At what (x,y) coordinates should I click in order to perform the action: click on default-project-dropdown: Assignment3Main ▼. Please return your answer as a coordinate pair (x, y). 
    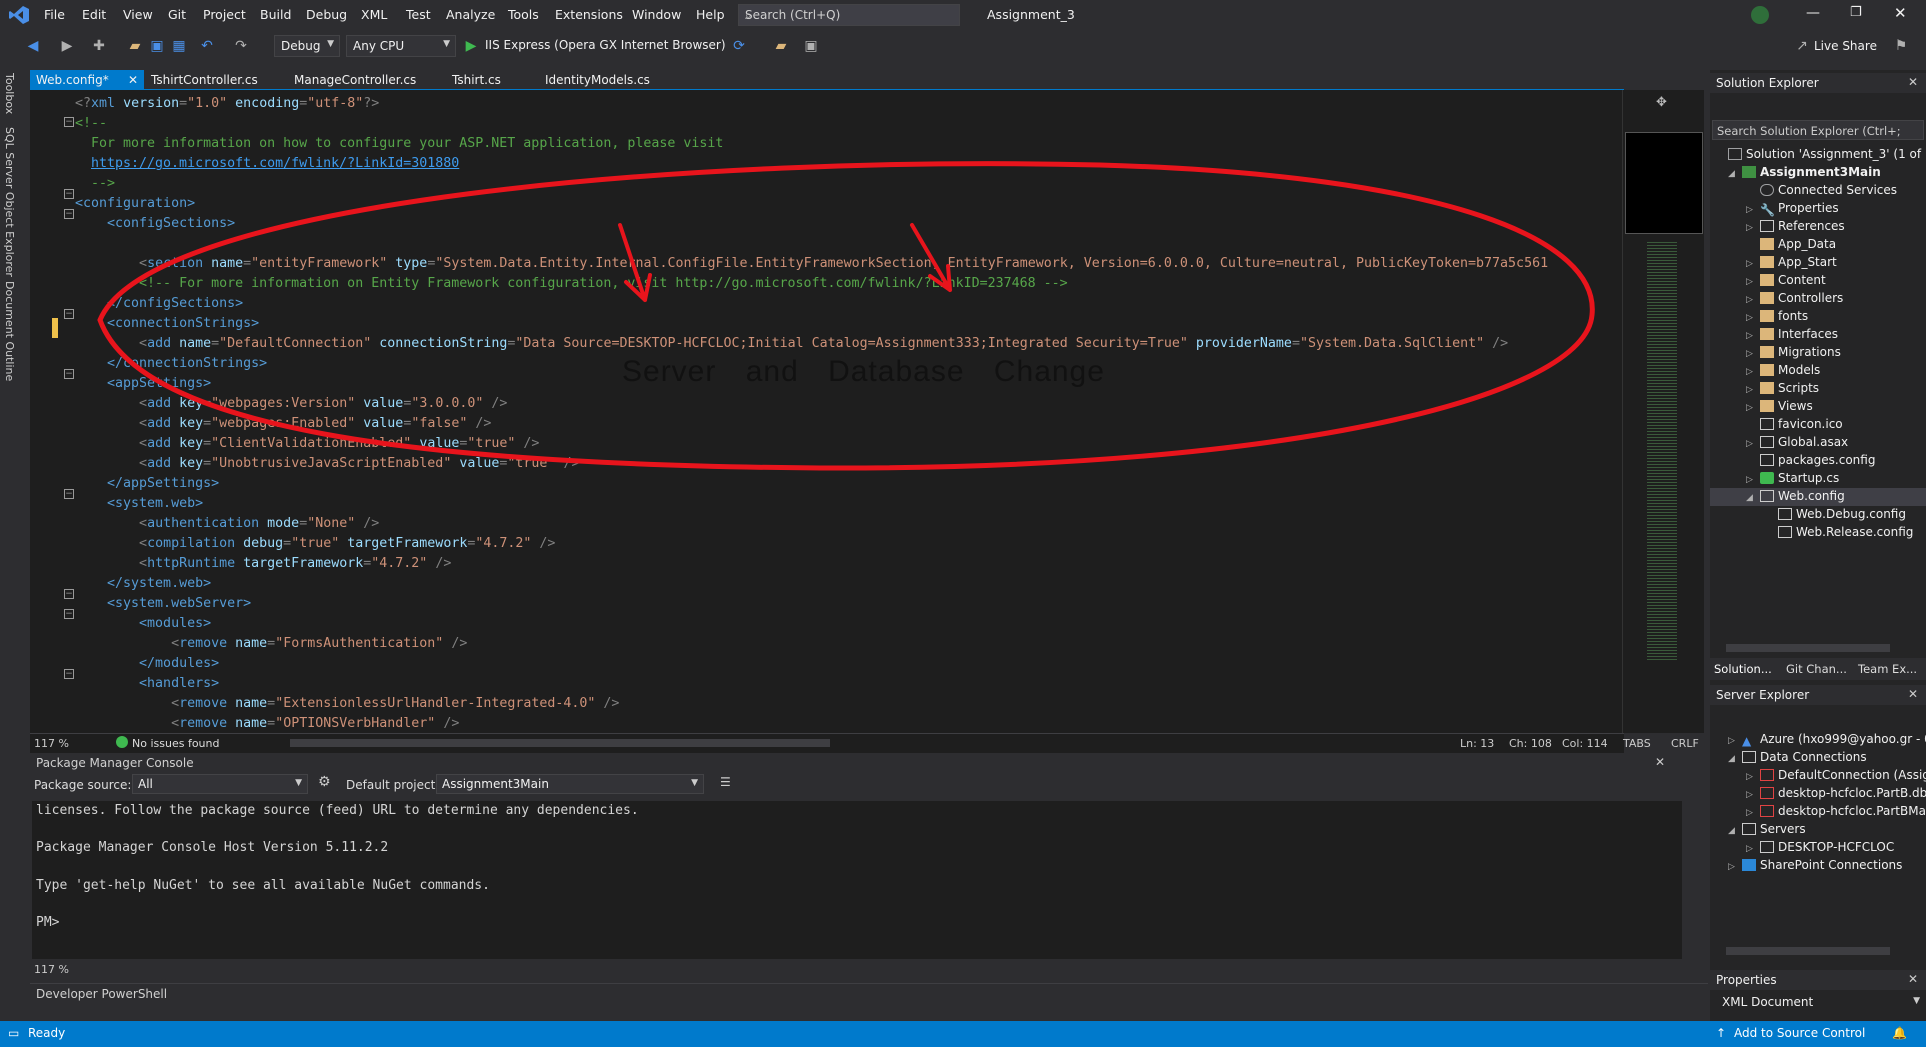
    Looking at the image, I should click on (570, 784).